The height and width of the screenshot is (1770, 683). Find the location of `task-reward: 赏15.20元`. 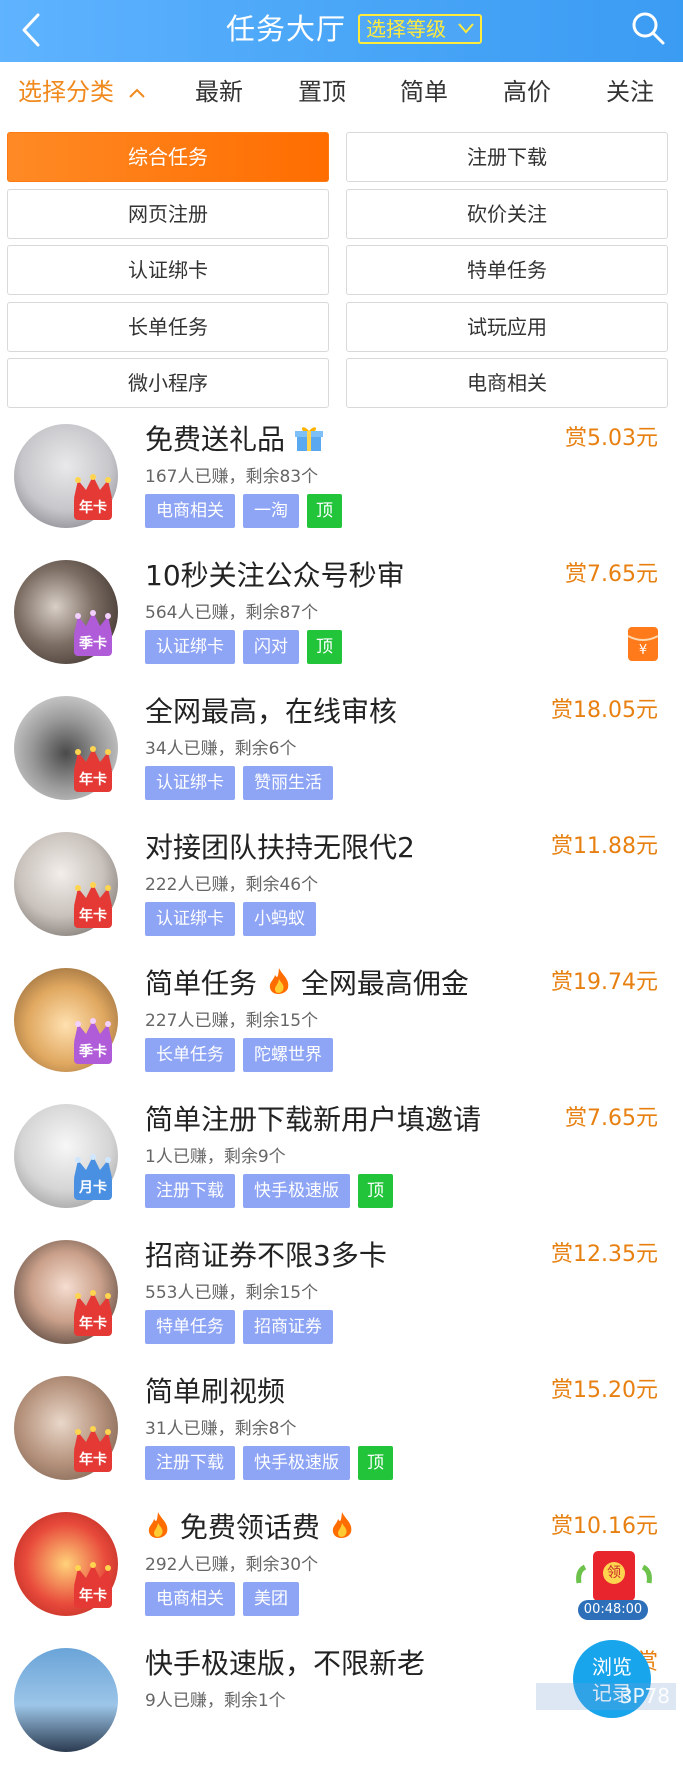

task-reward: 赏15.20元 is located at coordinates (604, 1390).